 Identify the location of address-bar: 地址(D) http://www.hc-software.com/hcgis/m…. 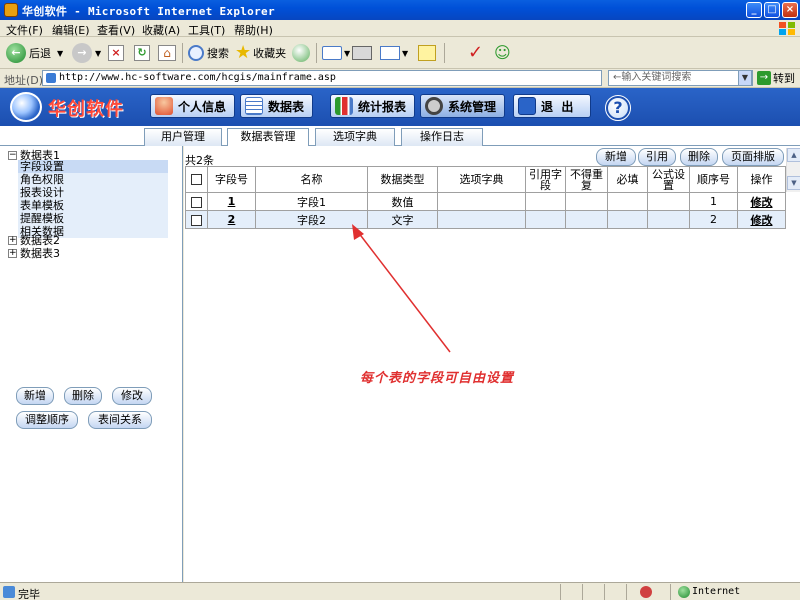
(400, 78).